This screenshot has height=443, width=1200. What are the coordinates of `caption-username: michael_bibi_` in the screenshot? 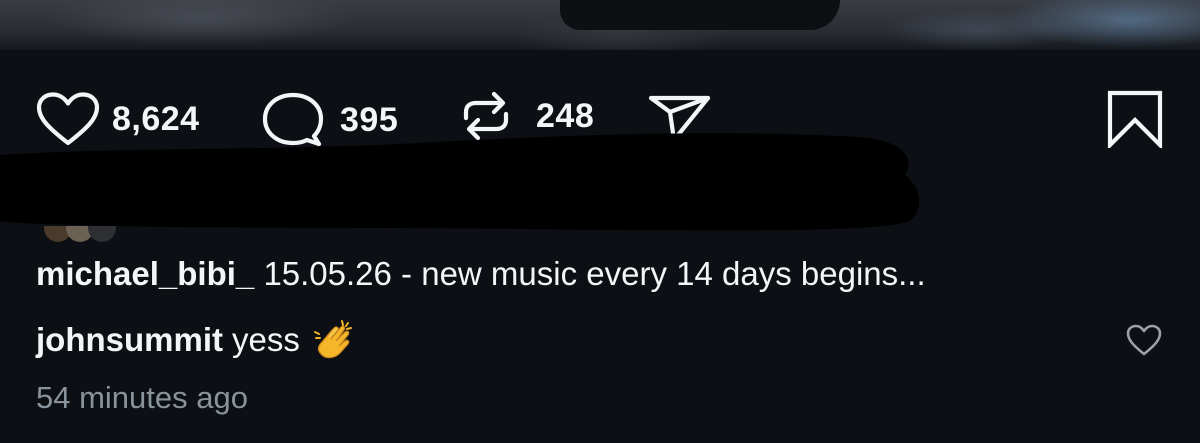 It's located at (145, 273).